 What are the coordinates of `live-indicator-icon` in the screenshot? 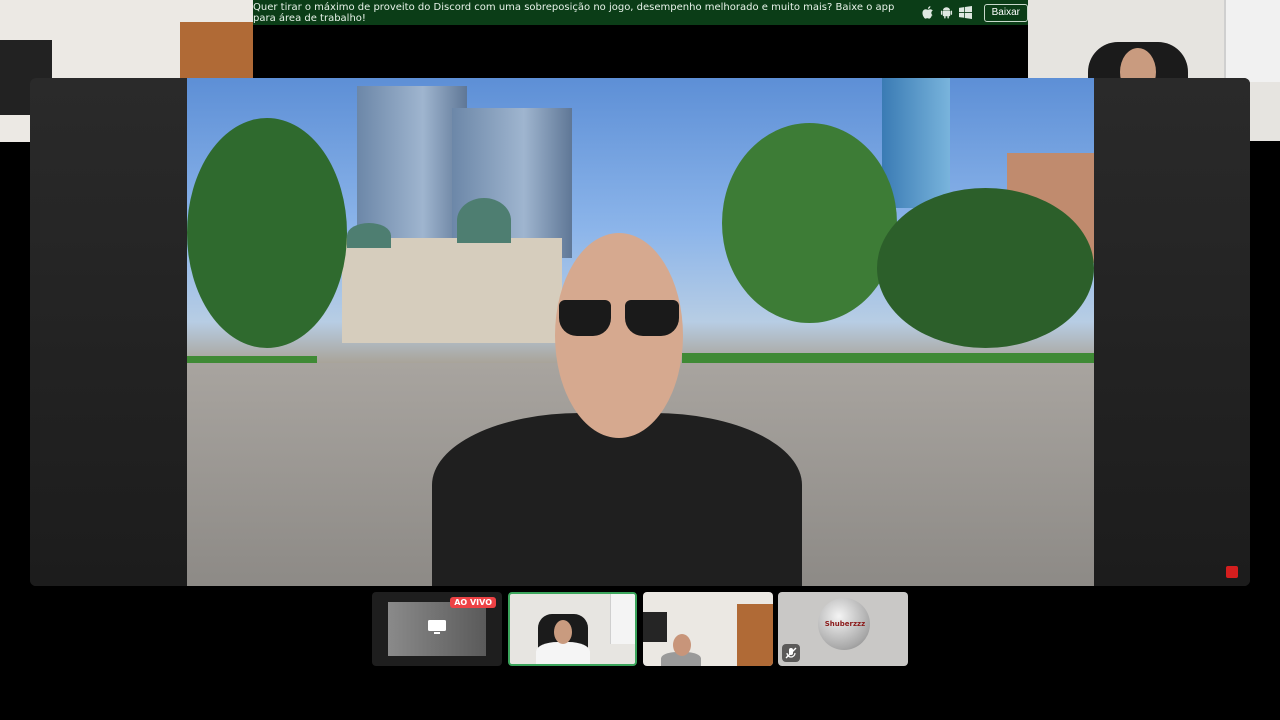 It's located at (1232, 572).